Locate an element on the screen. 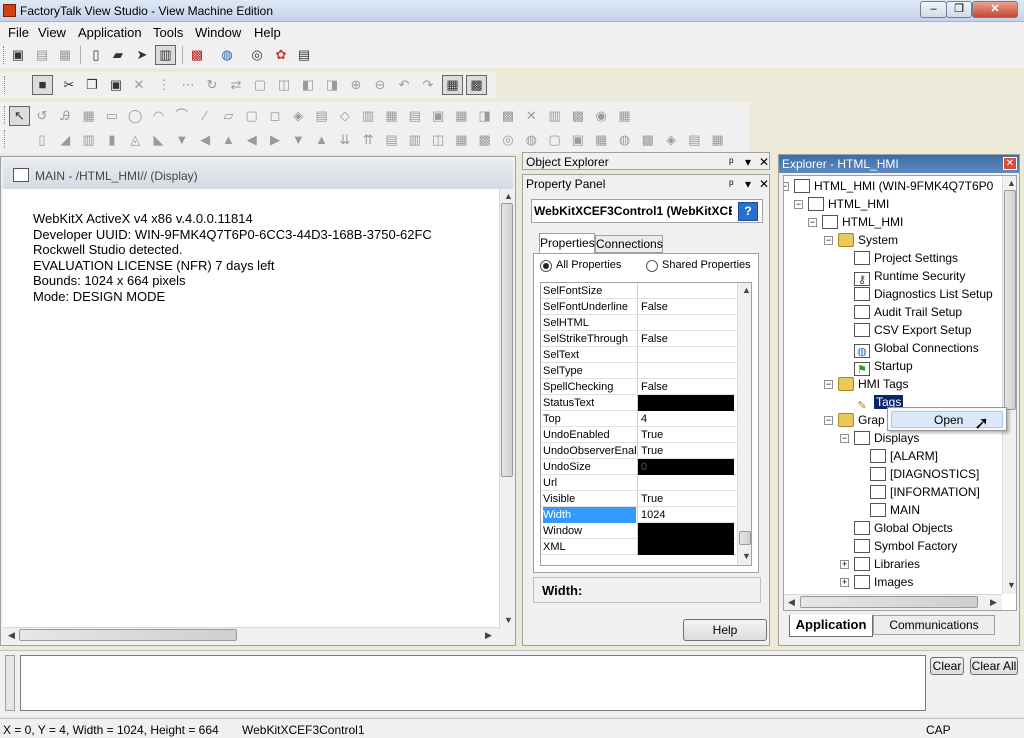 The image size is (1024, 738). project-icon: ▣ is located at coordinates (18, 55).